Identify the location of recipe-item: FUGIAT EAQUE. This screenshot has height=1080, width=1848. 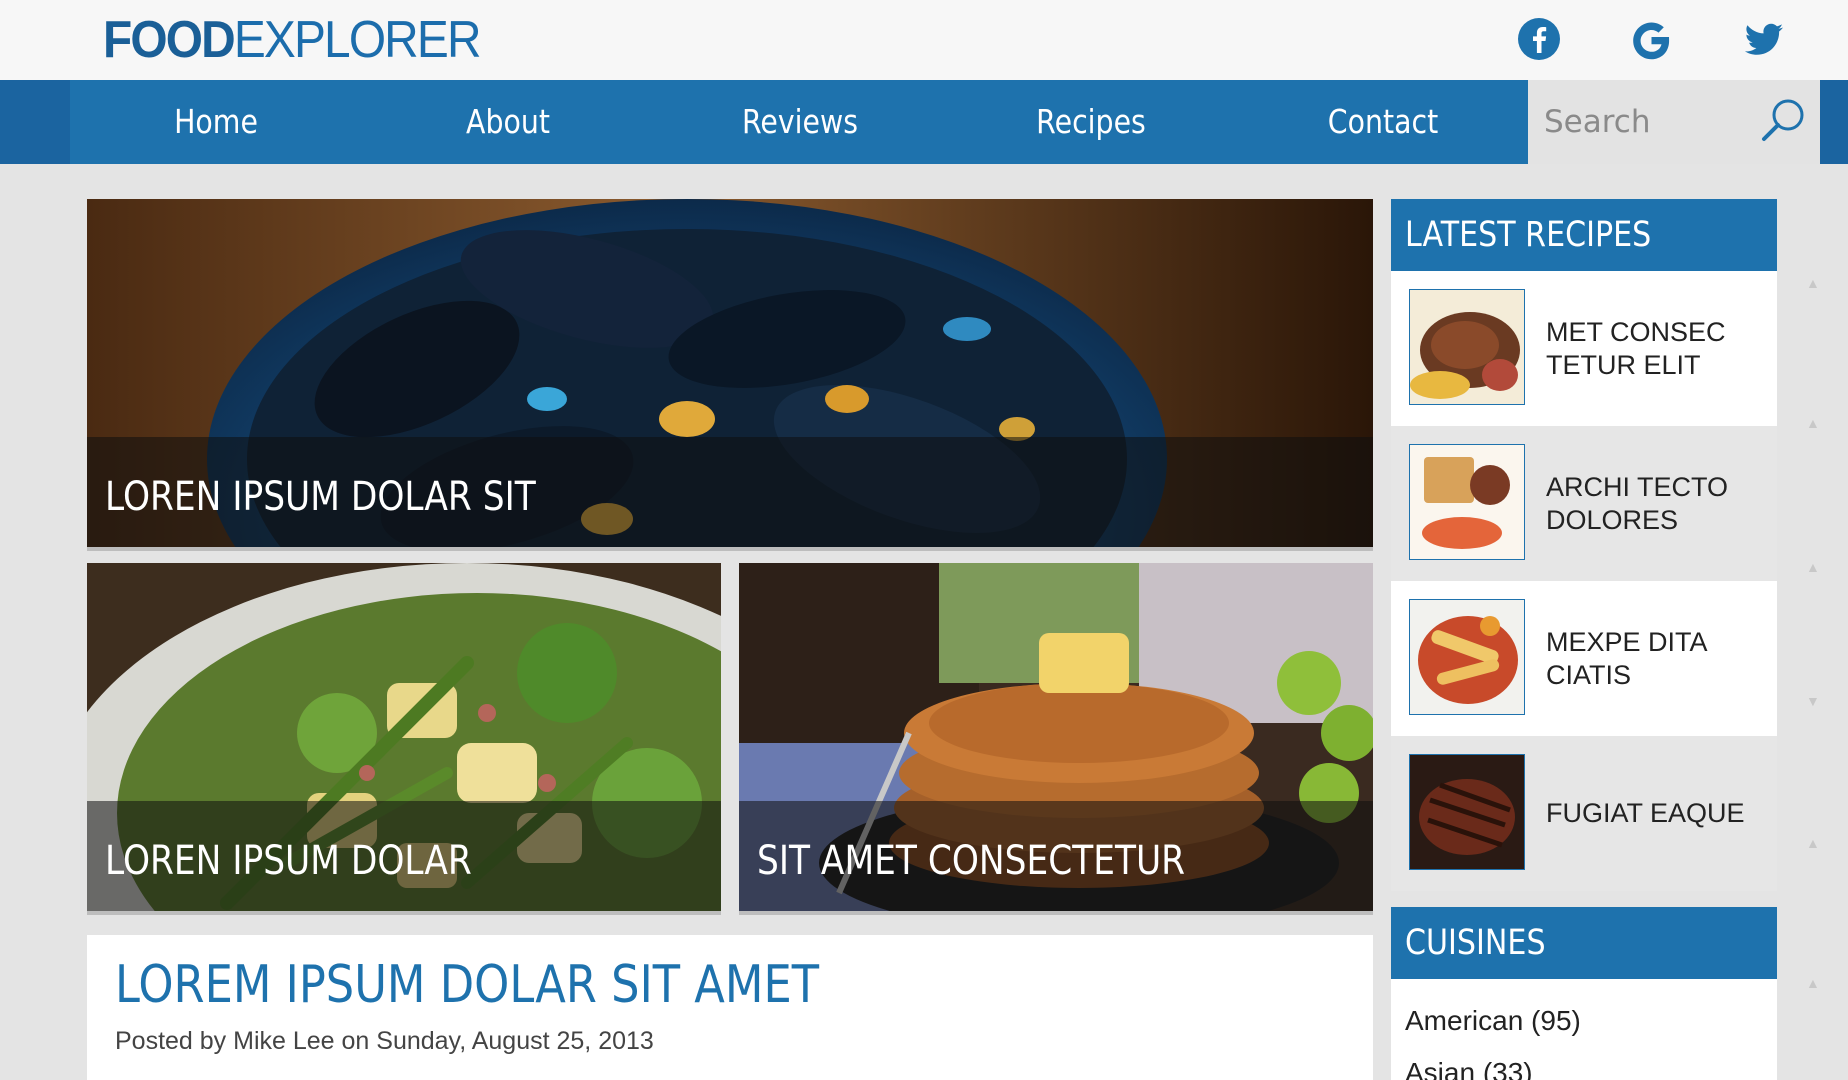
(1584, 813).